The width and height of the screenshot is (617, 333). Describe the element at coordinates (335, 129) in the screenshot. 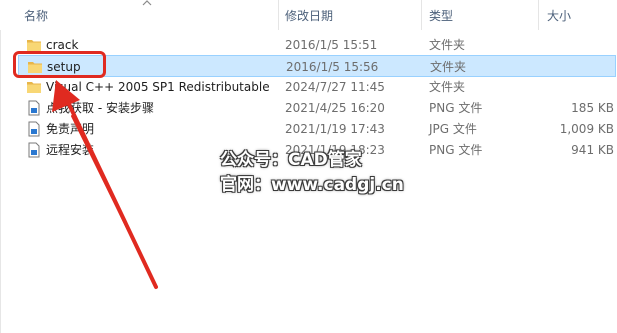

I see `file-date: 2021/1/19 17:43` at that location.